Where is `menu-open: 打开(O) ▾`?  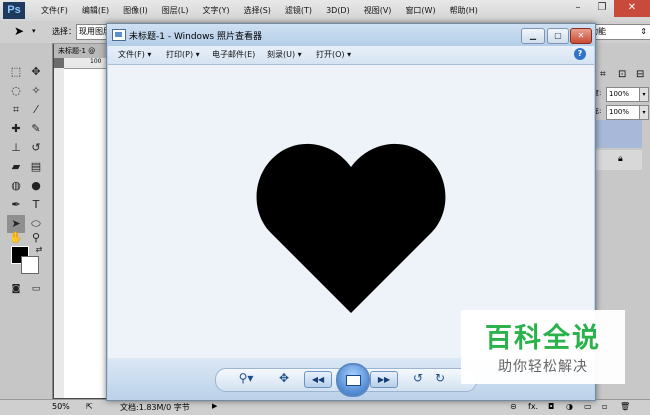 menu-open: 打开(O) ▾ is located at coordinates (333, 54).